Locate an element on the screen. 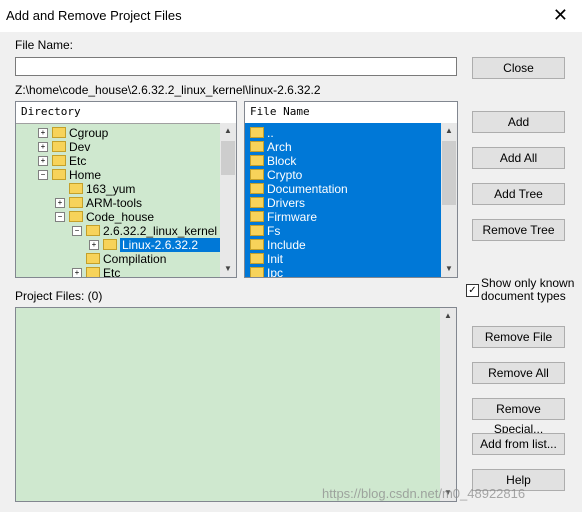 The width and height of the screenshot is (582, 512). window-close-icon: ✕ is located at coordinates (560, 15).